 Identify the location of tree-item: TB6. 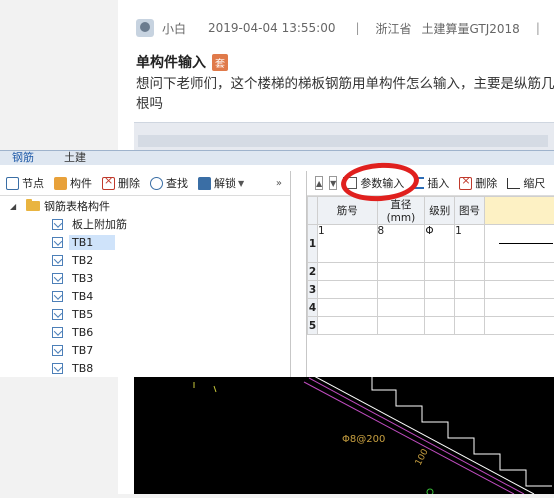
(145, 332).